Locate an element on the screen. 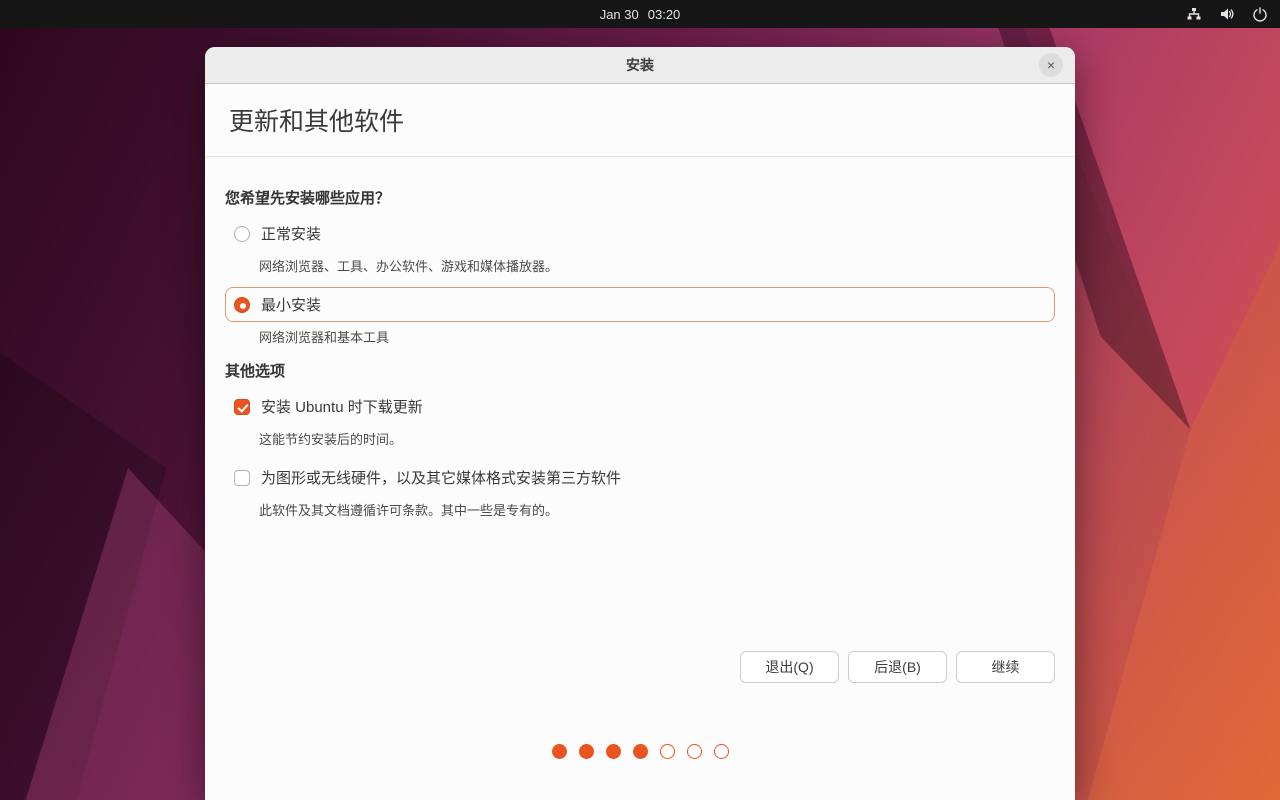 This screenshot has height=800, width=1280. top-bar: Jan 30 03:20 is located at coordinates (640, 14).